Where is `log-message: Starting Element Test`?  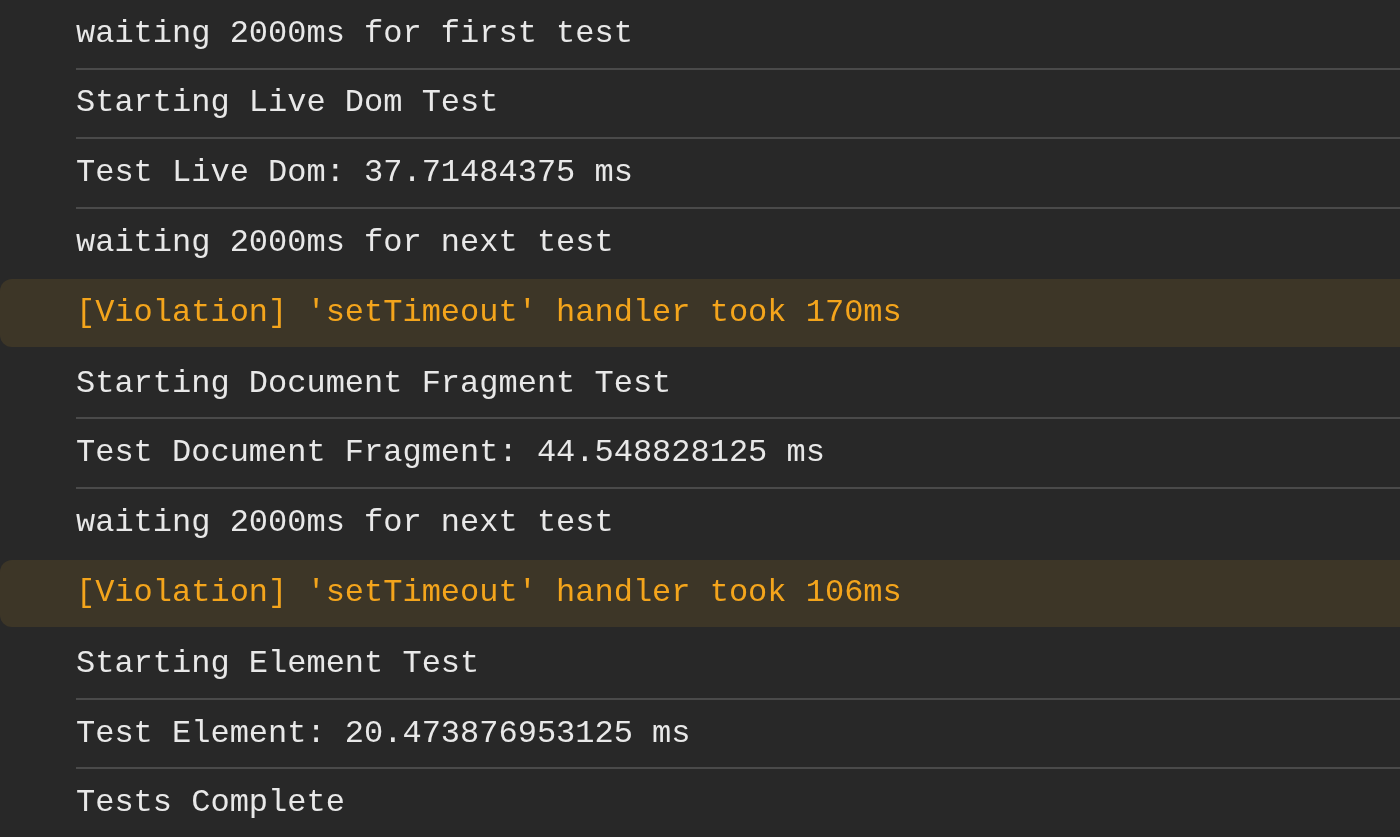
log-message: Starting Element Test is located at coordinates (278, 664).